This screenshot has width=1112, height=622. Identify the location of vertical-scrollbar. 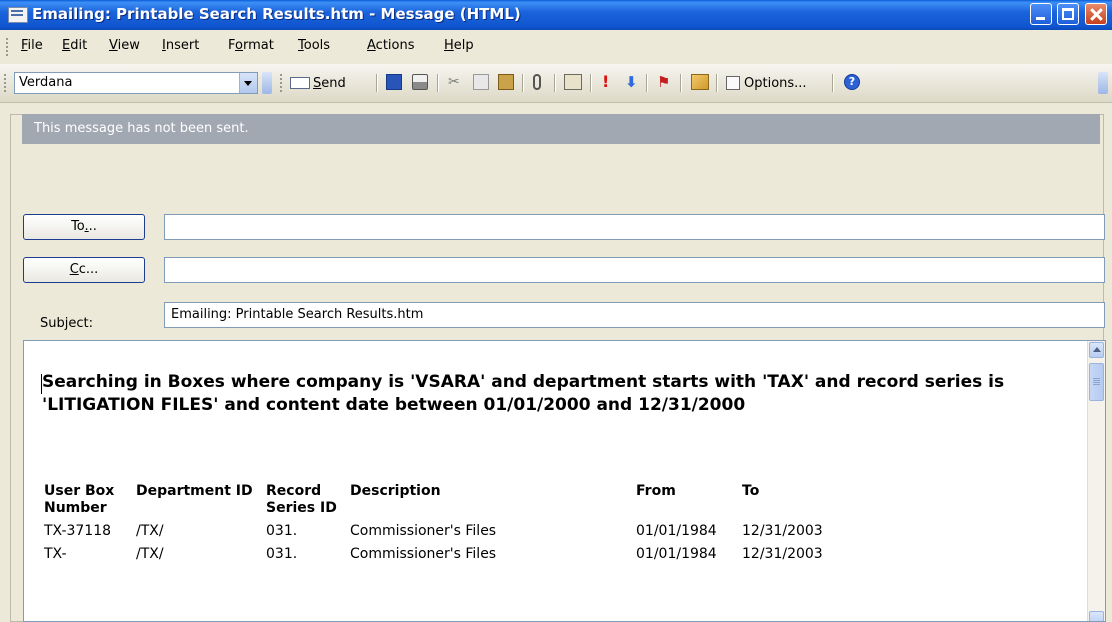
(1096, 481).